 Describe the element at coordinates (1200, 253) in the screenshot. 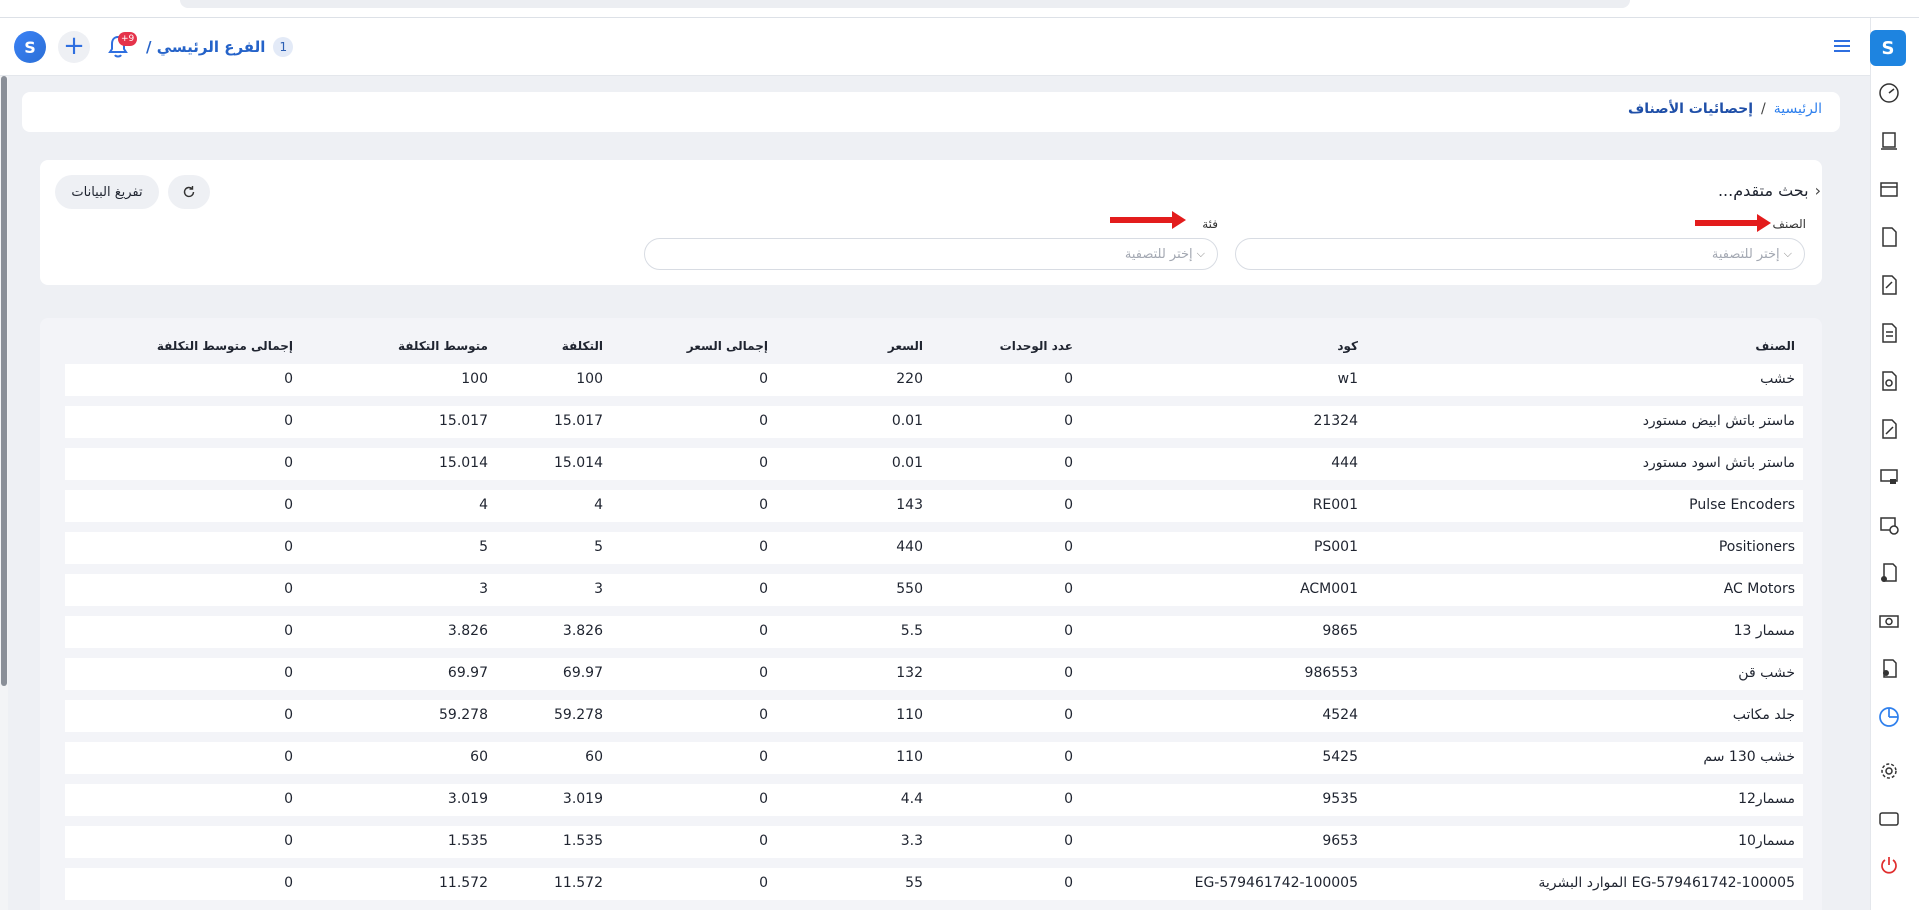

I see `chevron-down-icon: ⌵` at that location.